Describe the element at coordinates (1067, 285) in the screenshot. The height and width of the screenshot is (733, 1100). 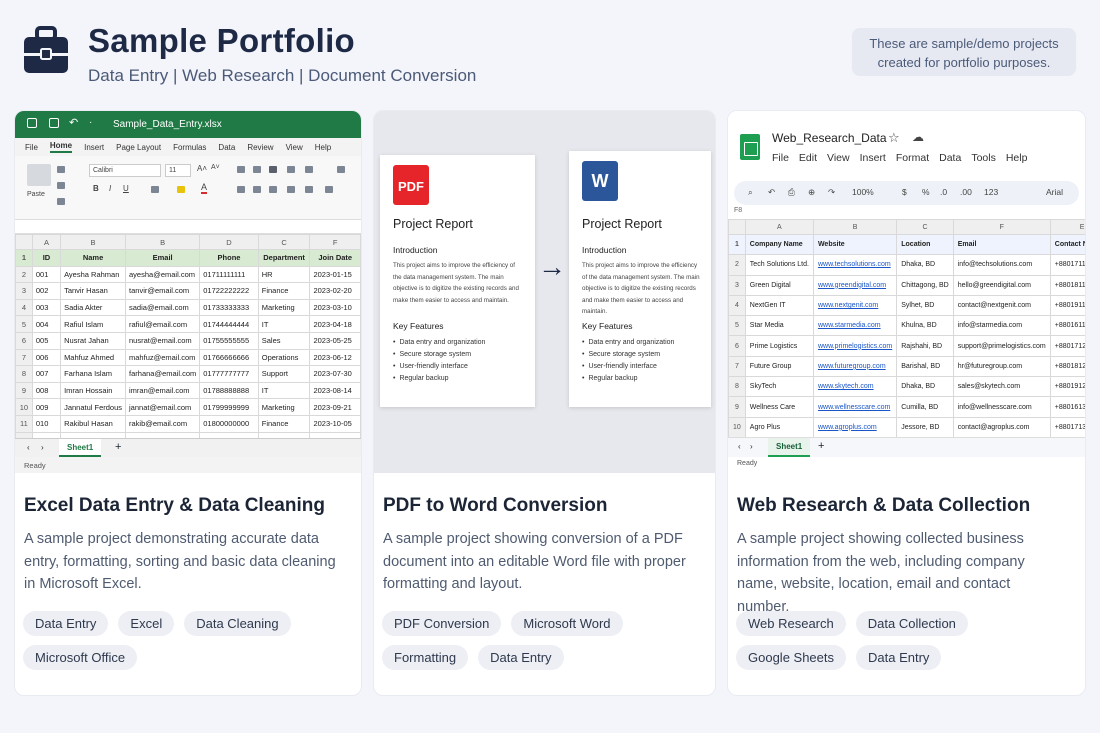
I see `table-cell: +8801811111111` at that location.